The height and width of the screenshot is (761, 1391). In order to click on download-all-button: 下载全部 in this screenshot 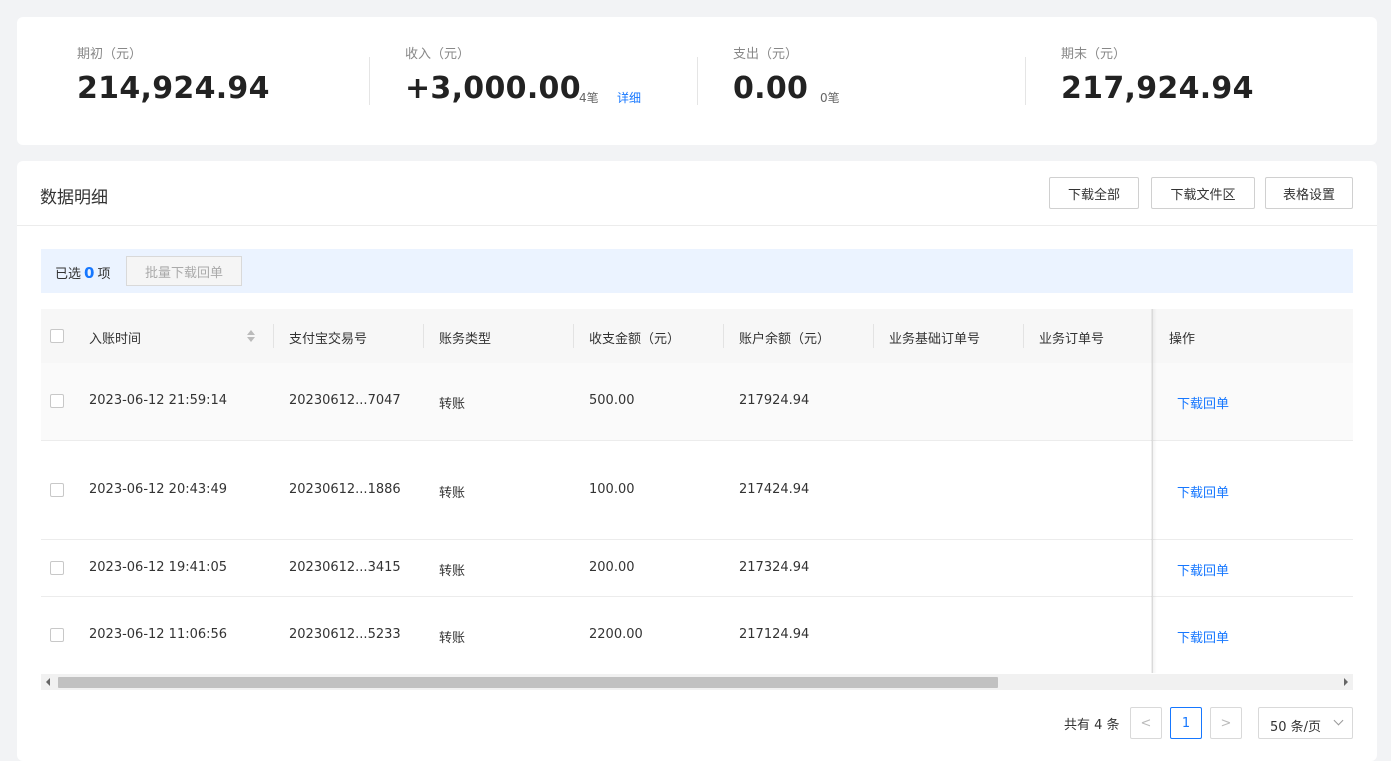, I will do `click(1094, 193)`.